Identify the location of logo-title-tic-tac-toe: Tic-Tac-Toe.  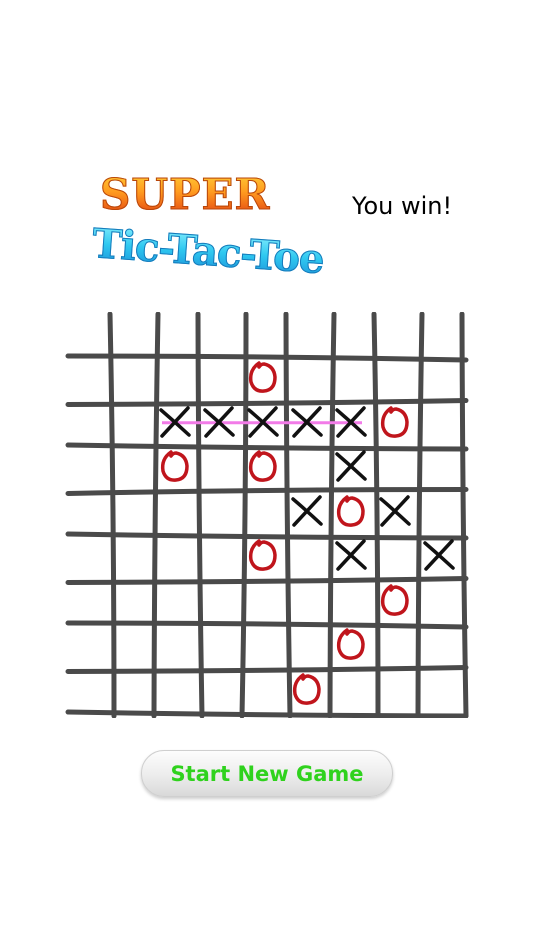
(208, 251).